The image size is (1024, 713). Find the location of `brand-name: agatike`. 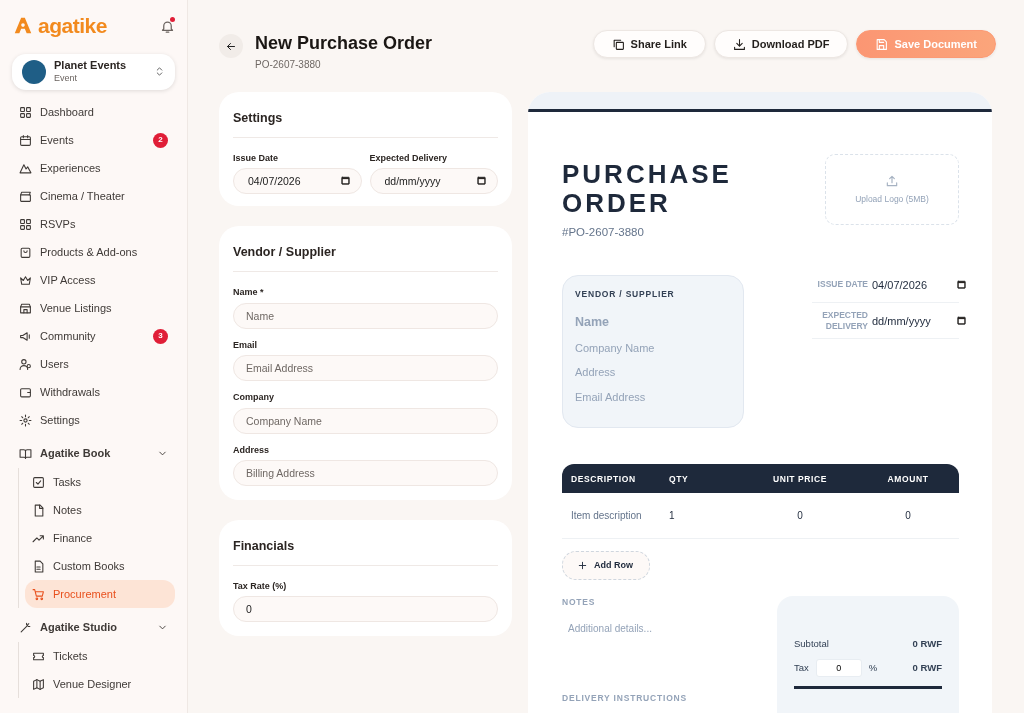

brand-name: agatike is located at coordinates (72, 26).